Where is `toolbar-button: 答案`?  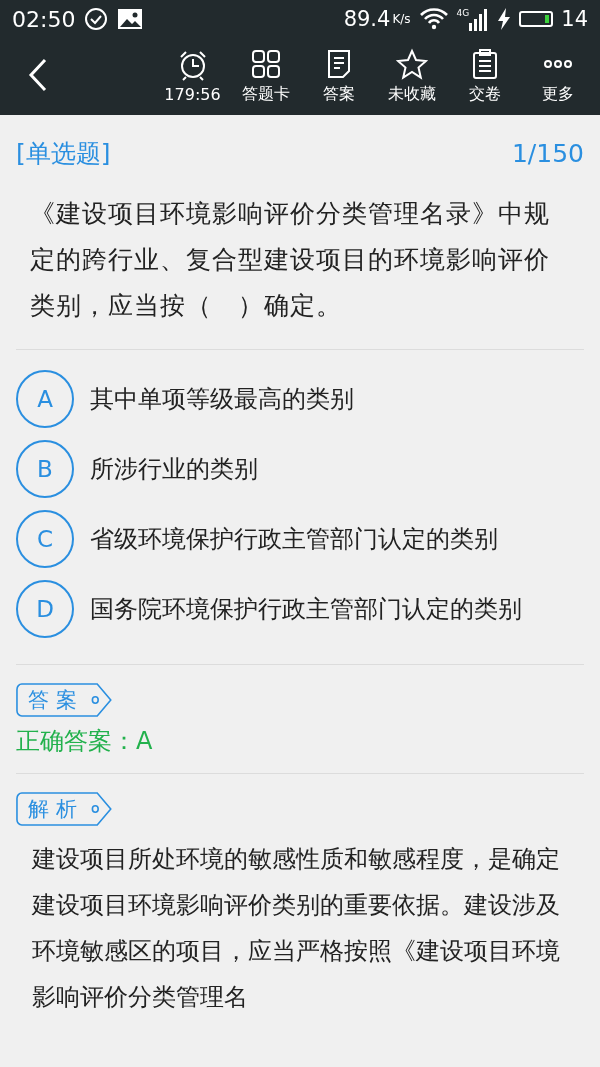 toolbar-button: 答案 is located at coordinates (338, 76).